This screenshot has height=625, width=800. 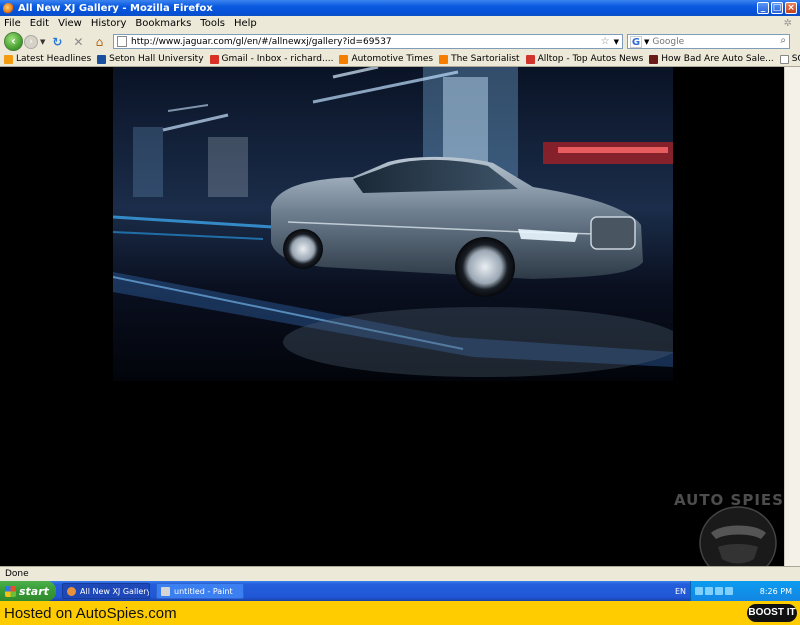 I want to click on bookmark-item: The Sartorialist, so click(x=479, y=59).